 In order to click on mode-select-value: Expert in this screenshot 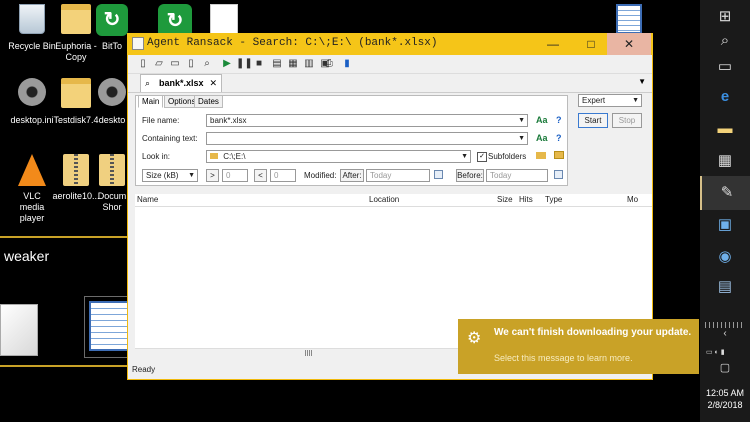, I will do `click(594, 100)`.